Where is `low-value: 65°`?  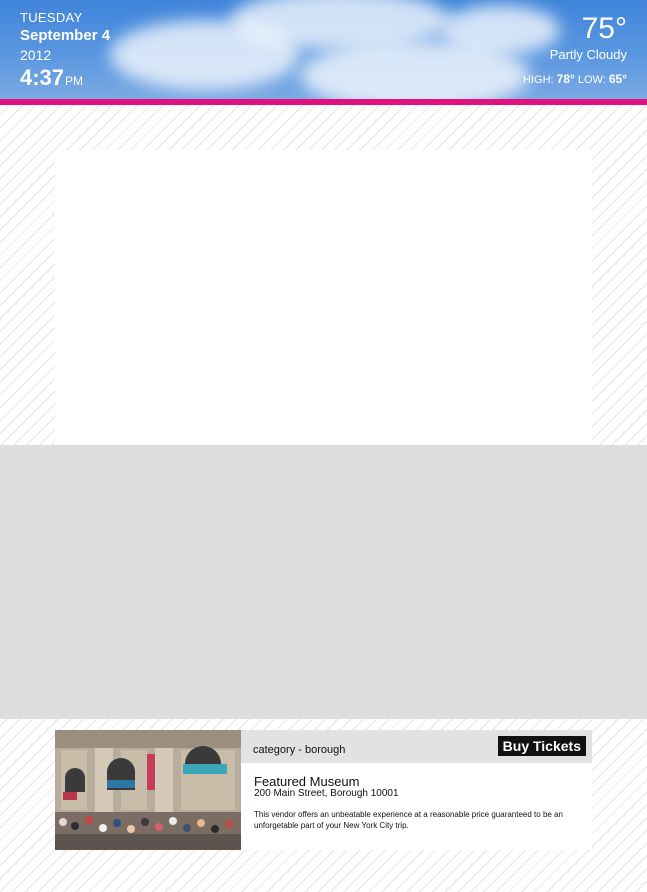
low-value: 65° is located at coordinates (617, 79).